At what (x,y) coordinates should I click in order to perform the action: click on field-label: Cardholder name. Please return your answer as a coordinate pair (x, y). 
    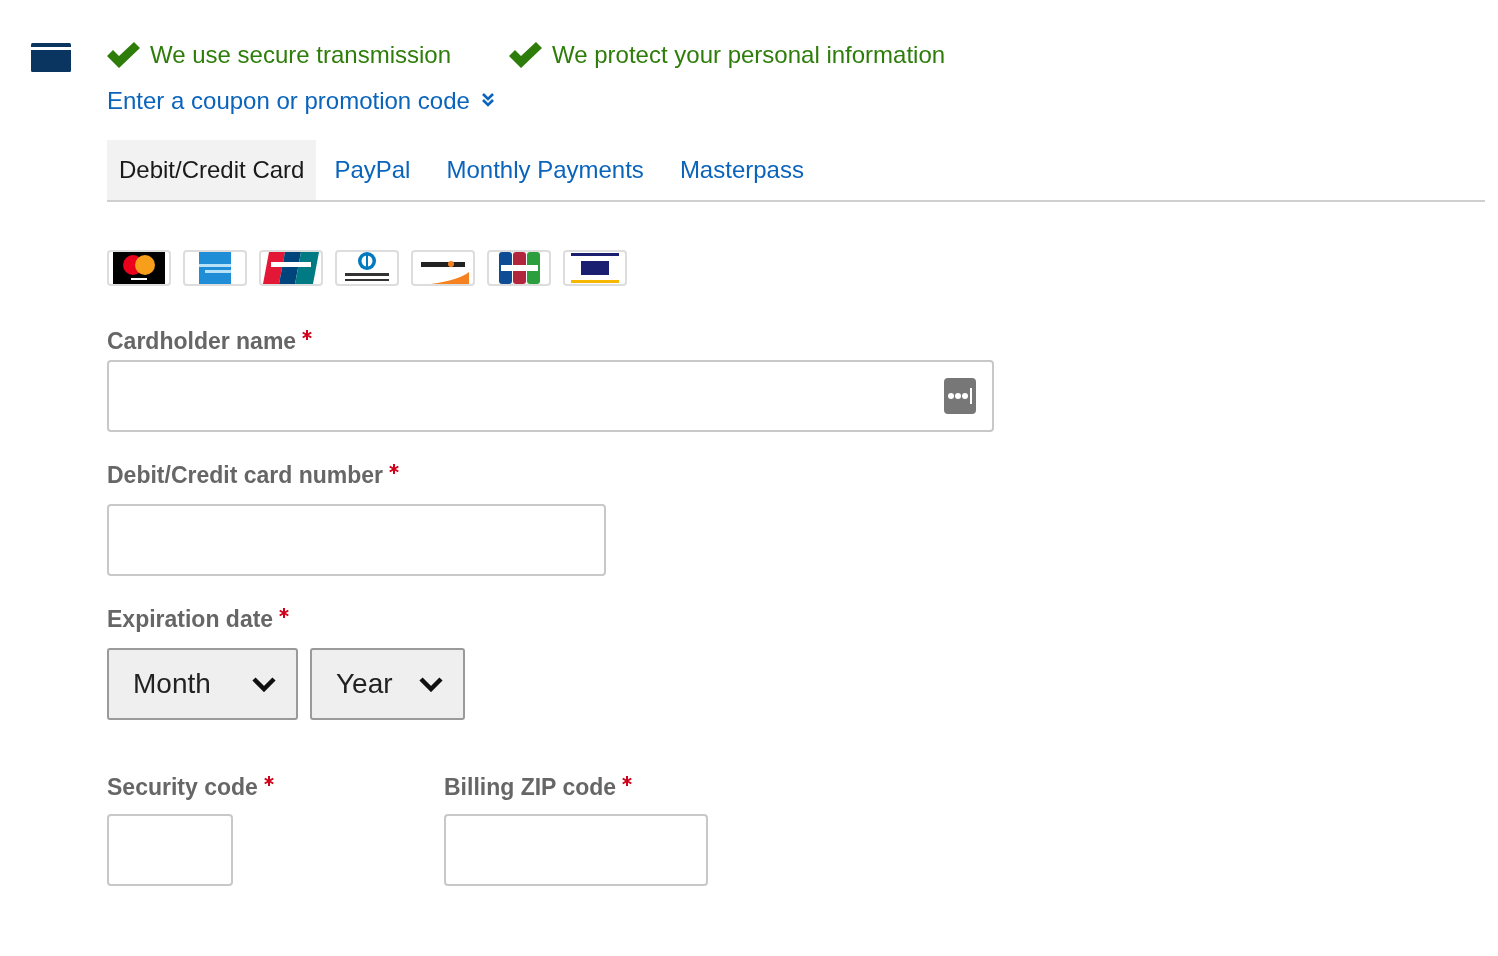
    Looking at the image, I should click on (202, 341).